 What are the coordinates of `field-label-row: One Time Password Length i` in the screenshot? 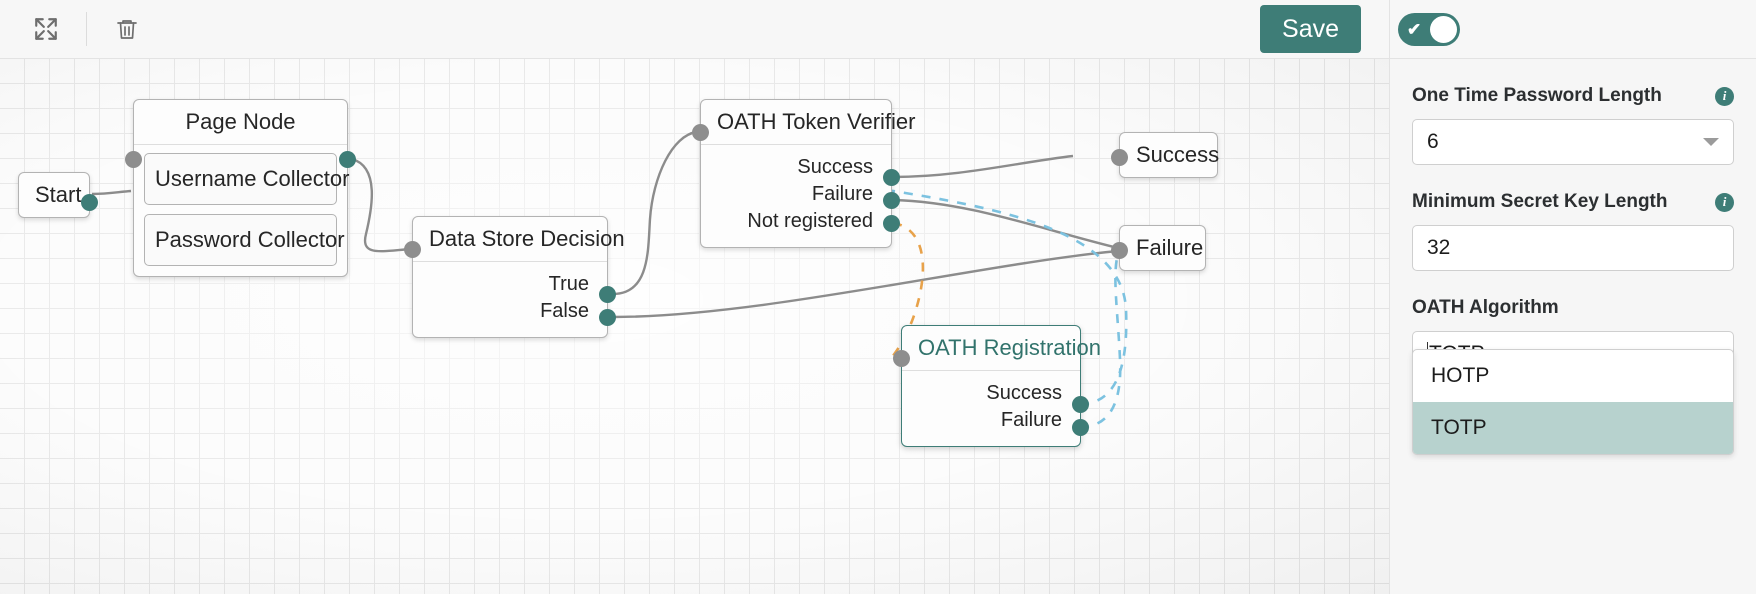 It's located at (1573, 96).